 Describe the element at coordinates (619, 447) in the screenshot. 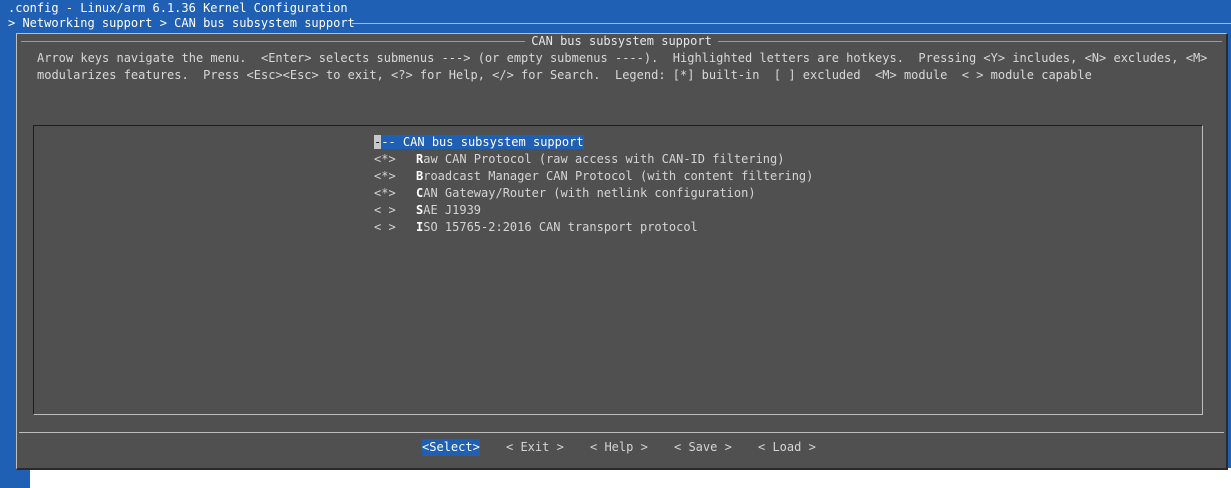

I see `help-button: < Help >` at that location.